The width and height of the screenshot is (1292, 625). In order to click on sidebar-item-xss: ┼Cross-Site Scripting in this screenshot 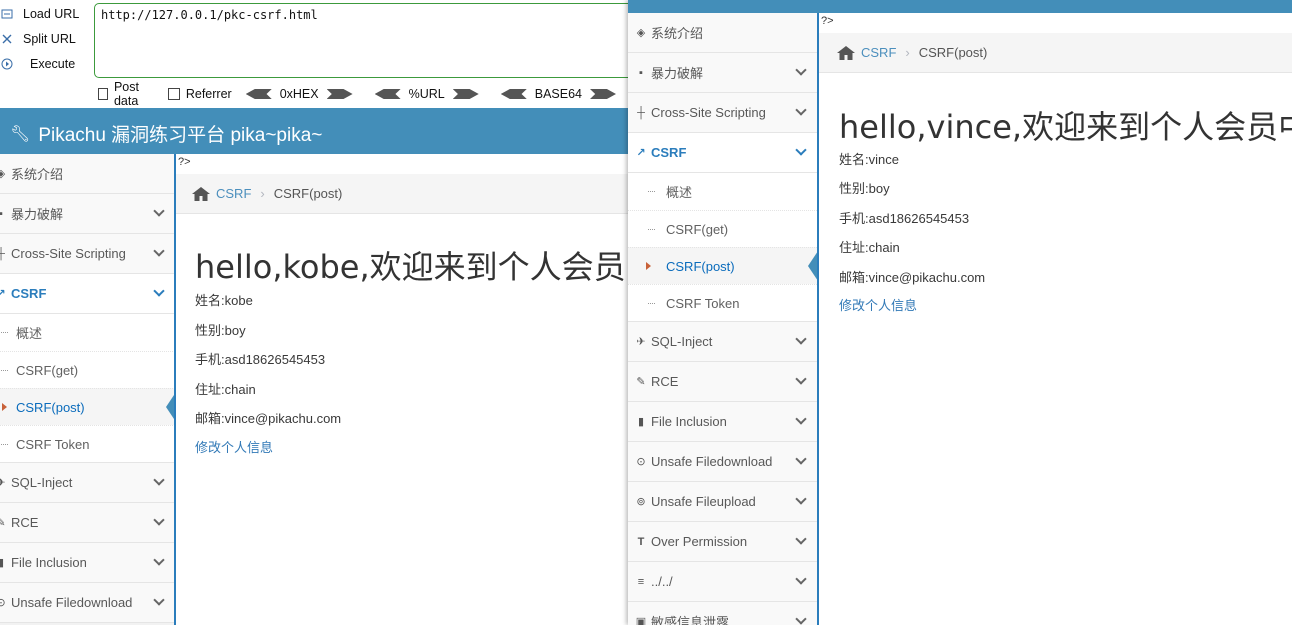, I will do `click(87, 254)`.